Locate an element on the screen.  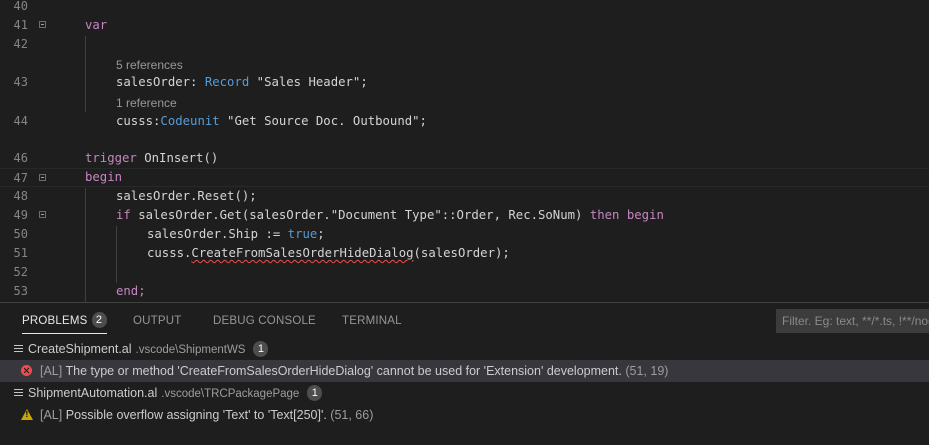
line-number: 48 is located at coordinates (20, 196).